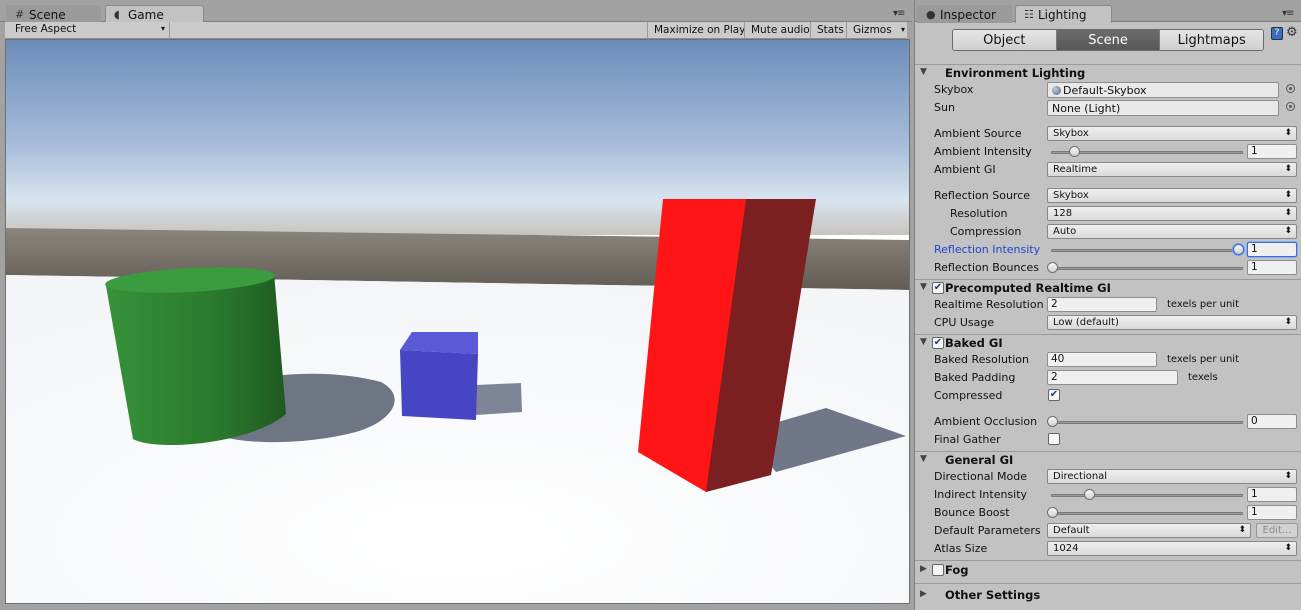 This screenshot has height=610, width=1301. What do you see at coordinates (1105, 90) in the screenshot?
I see `skybox-value: Default-Skybox` at bounding box center [1105, 90].